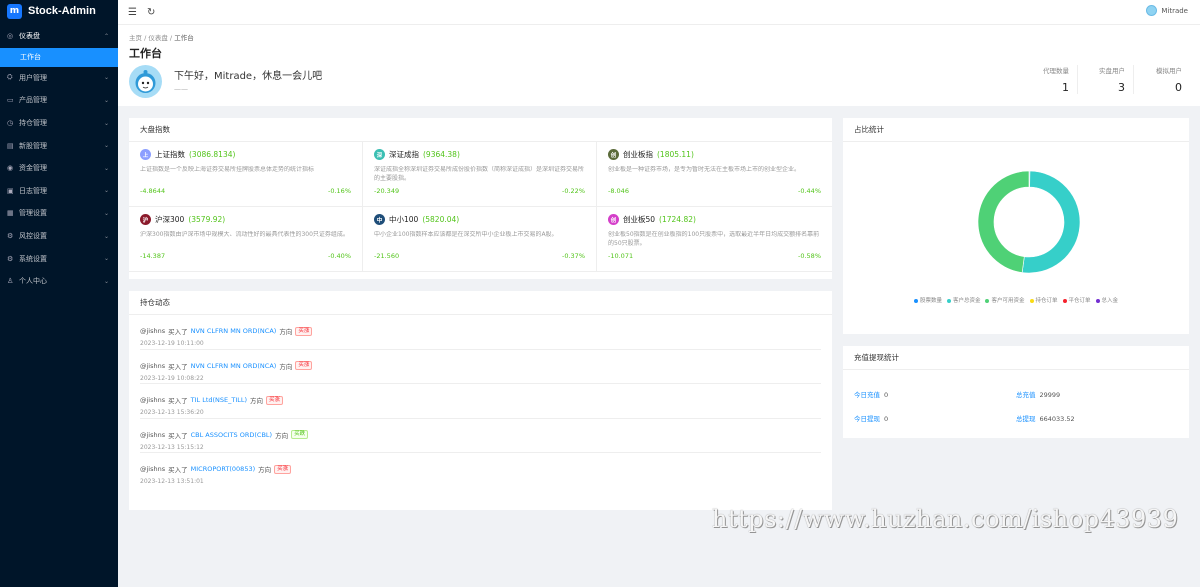  I want to click on index-description: 创业板是一种证券市场，是专为暂时无法在主板市场上市的创业型企业。, so click(704, 169).